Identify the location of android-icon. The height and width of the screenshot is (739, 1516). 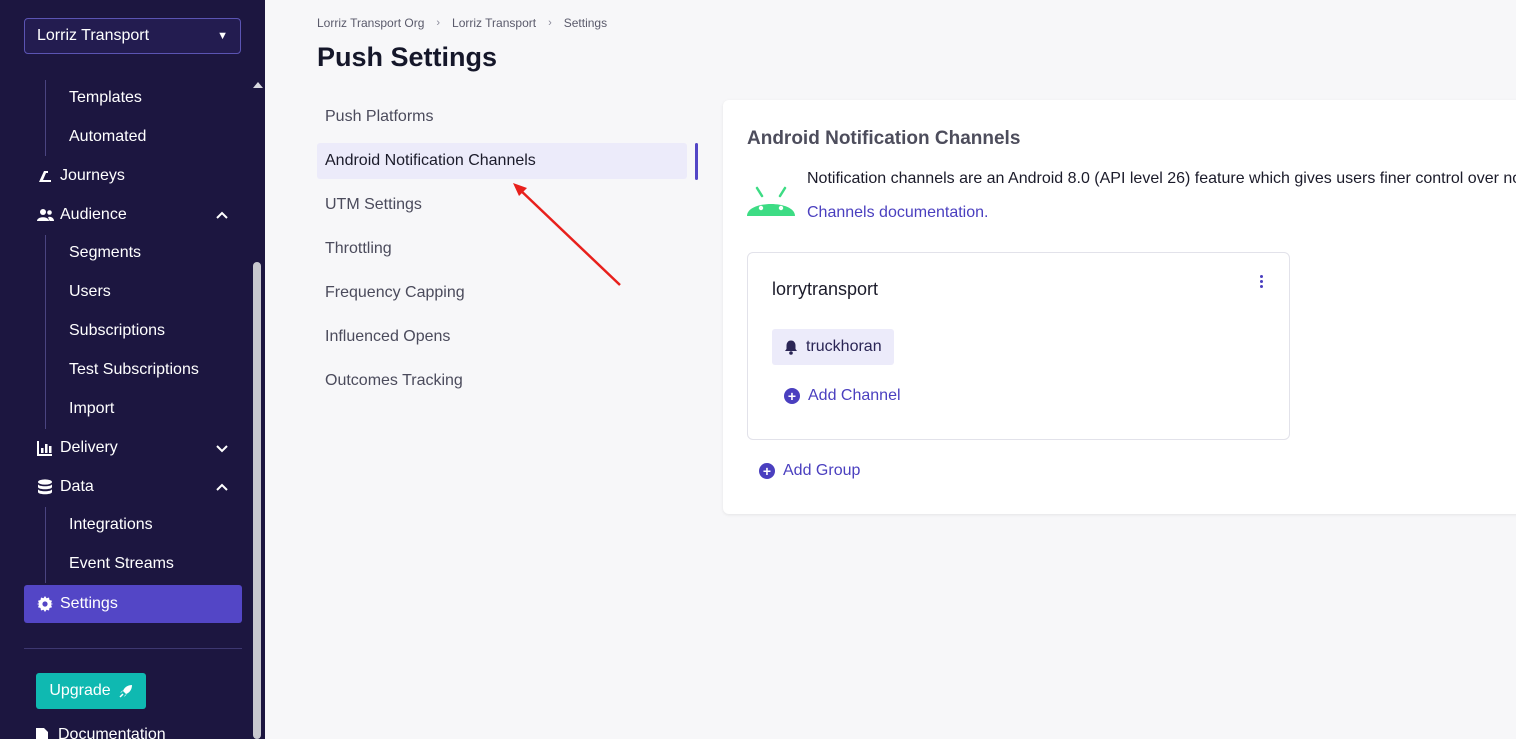
(771, 201).